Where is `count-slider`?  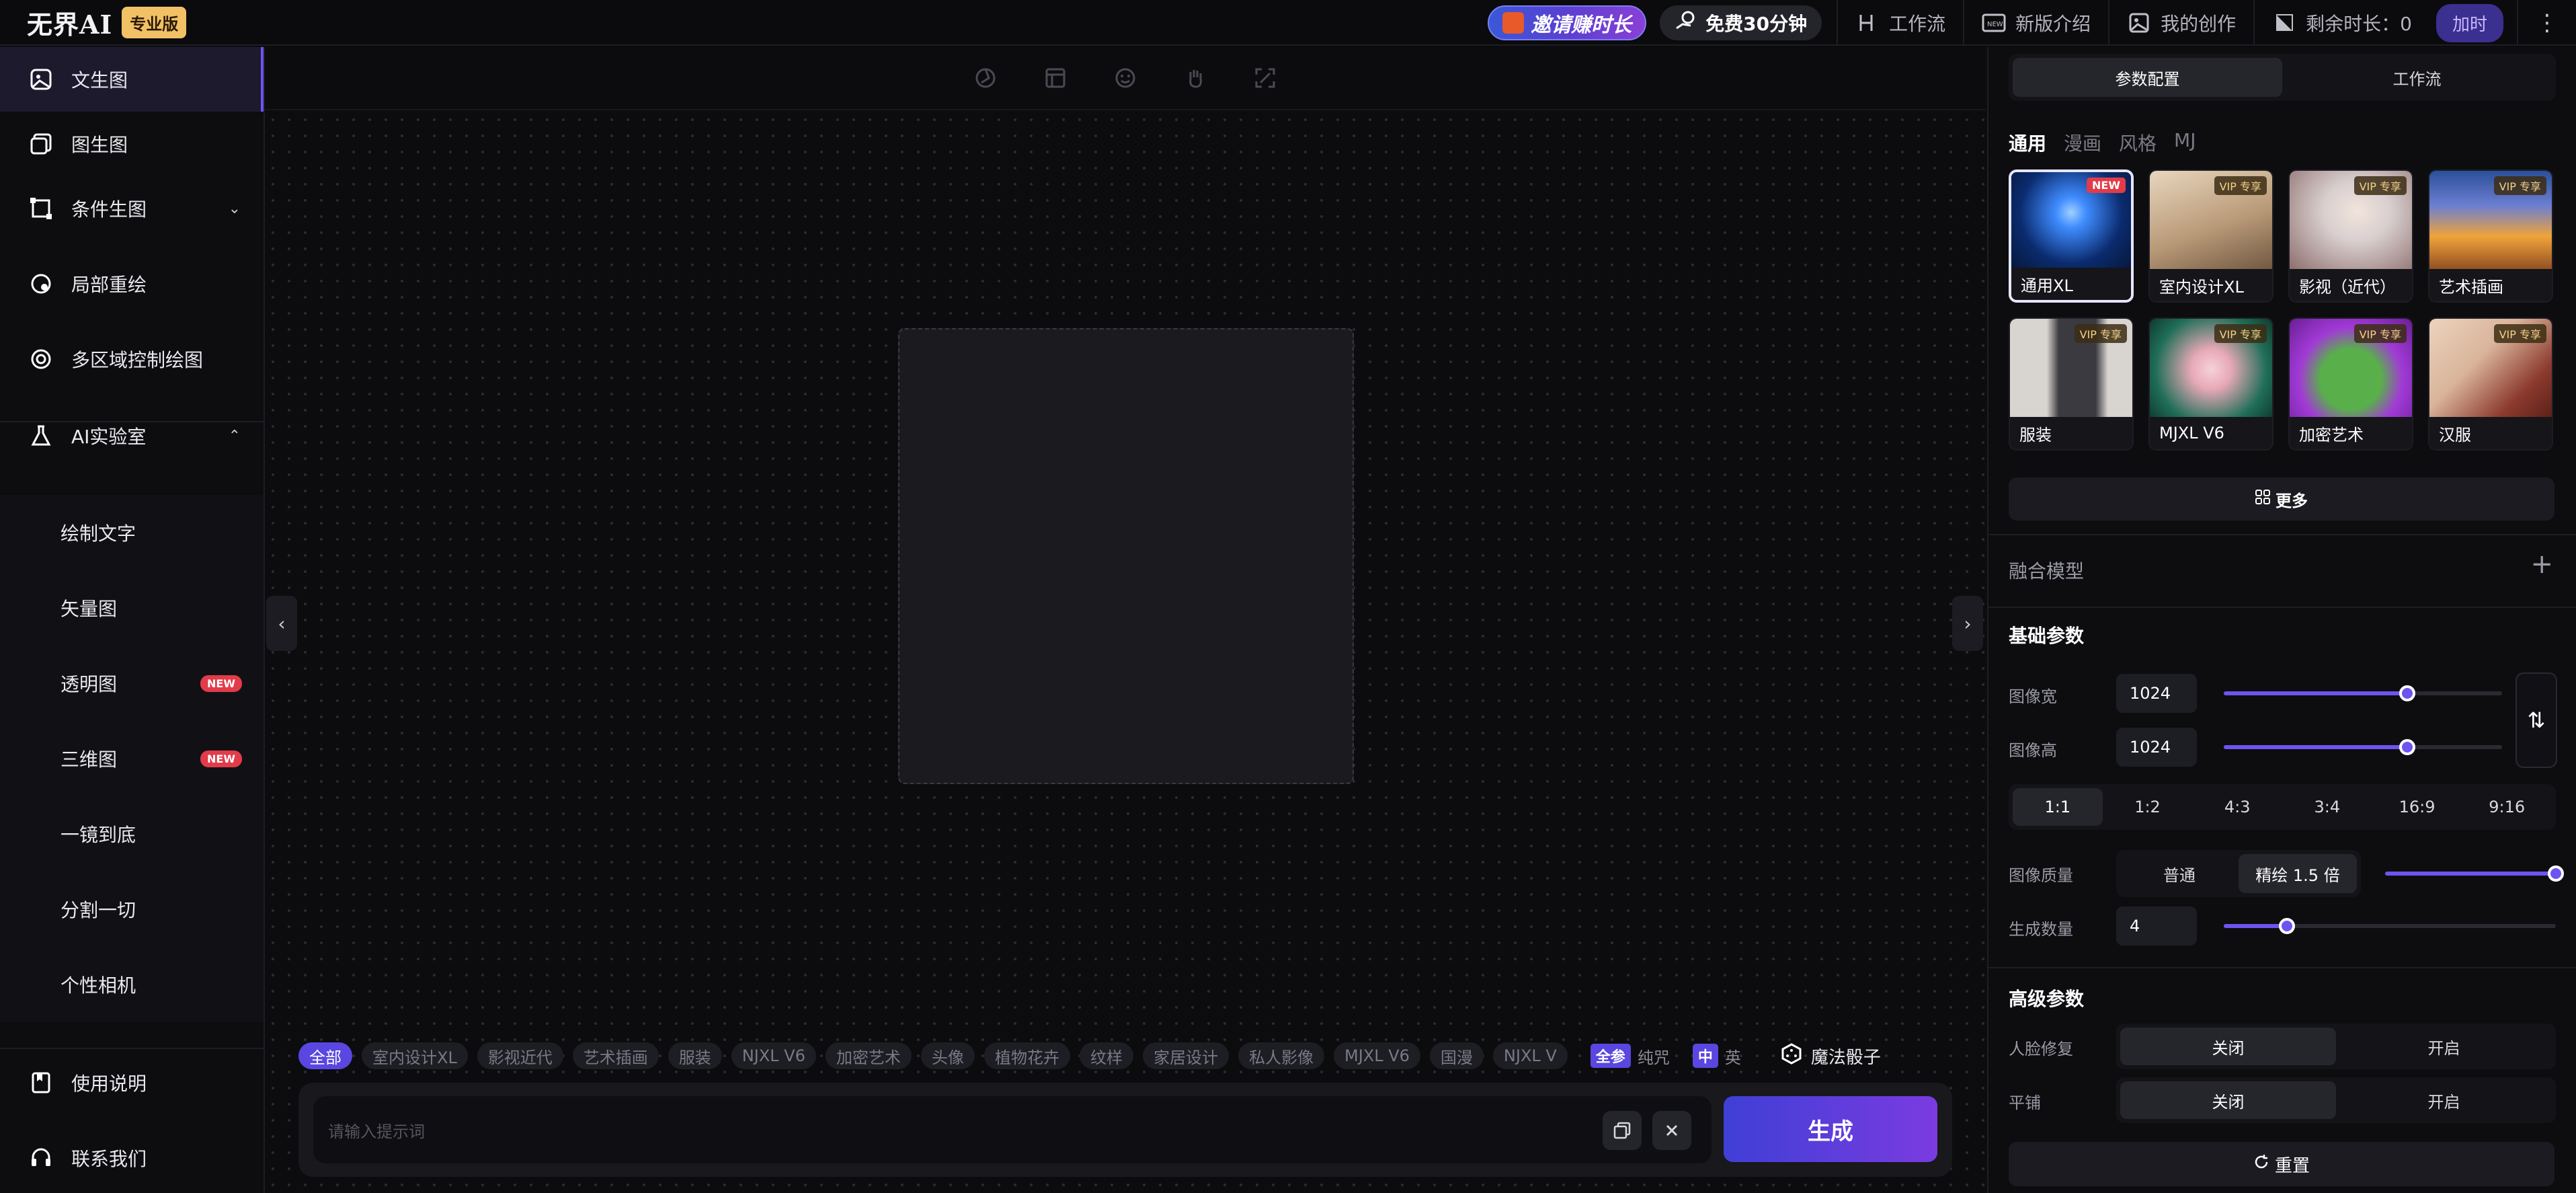
count-slider is located at coordinates (2390, 926).